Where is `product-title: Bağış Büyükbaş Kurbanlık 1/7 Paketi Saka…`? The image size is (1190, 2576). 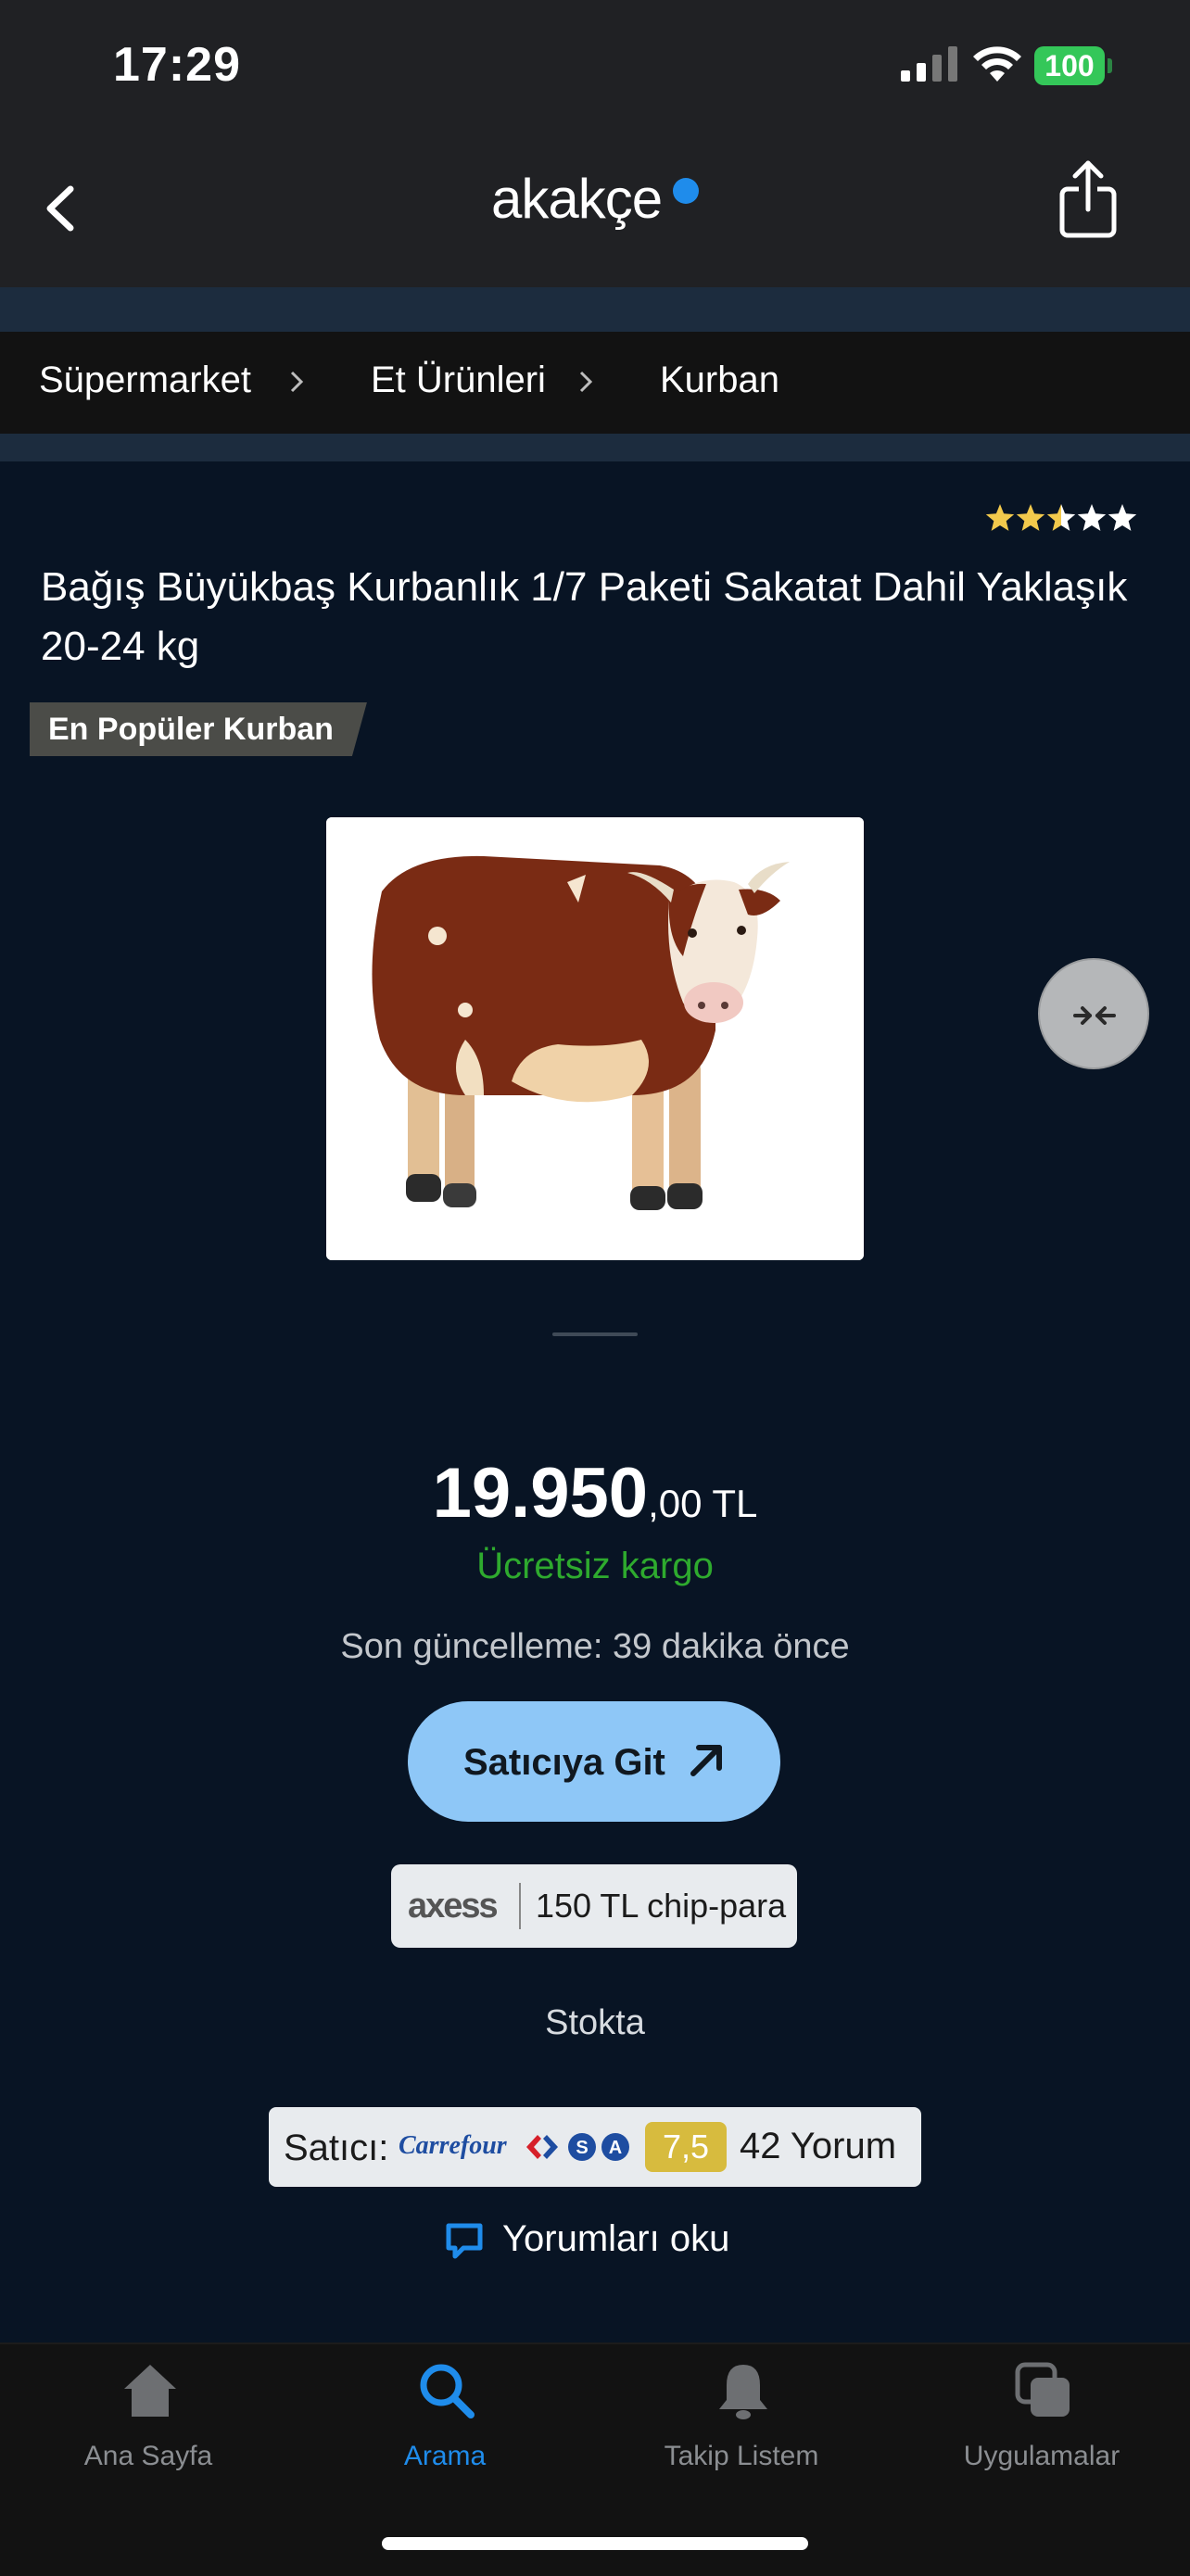 product-title: Bağış Büyükbaş Kurbanlık 1/7 Paketi Saka… is located at coordinates (584, 616).